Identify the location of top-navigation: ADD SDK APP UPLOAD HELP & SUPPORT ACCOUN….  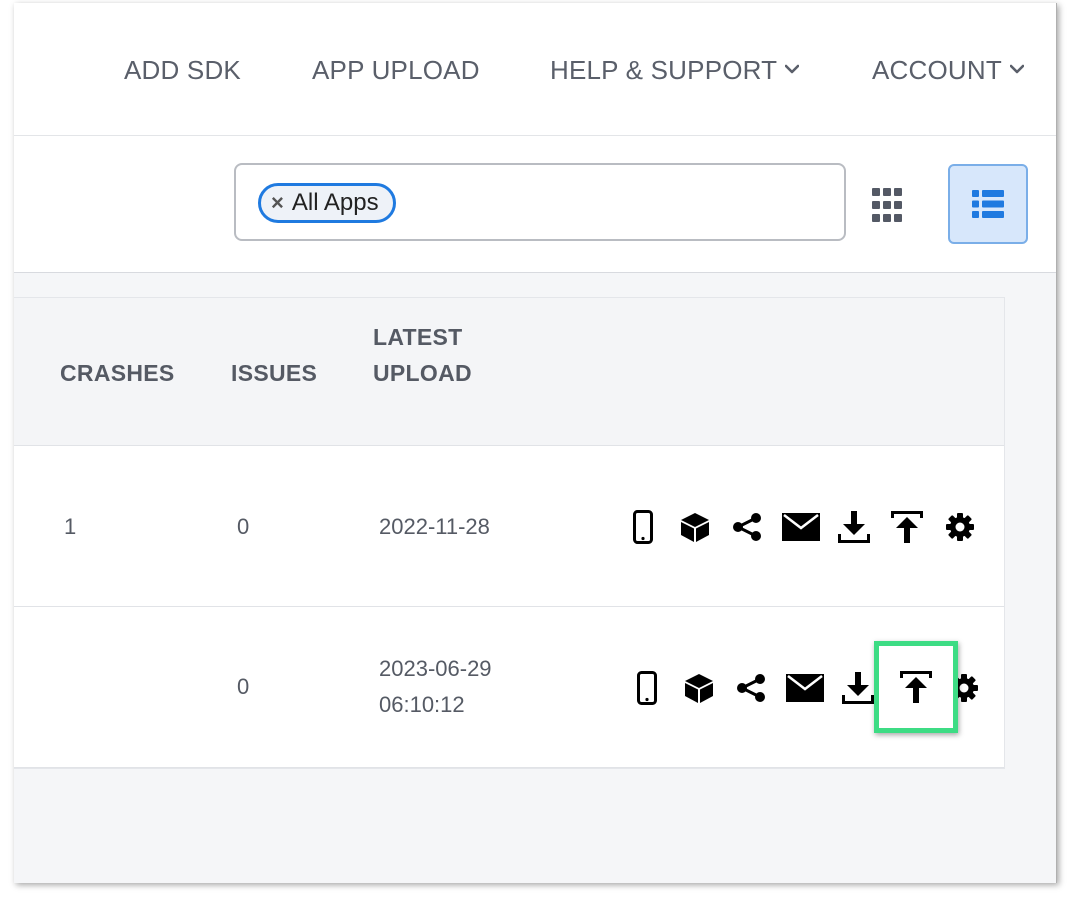
(535, 69).